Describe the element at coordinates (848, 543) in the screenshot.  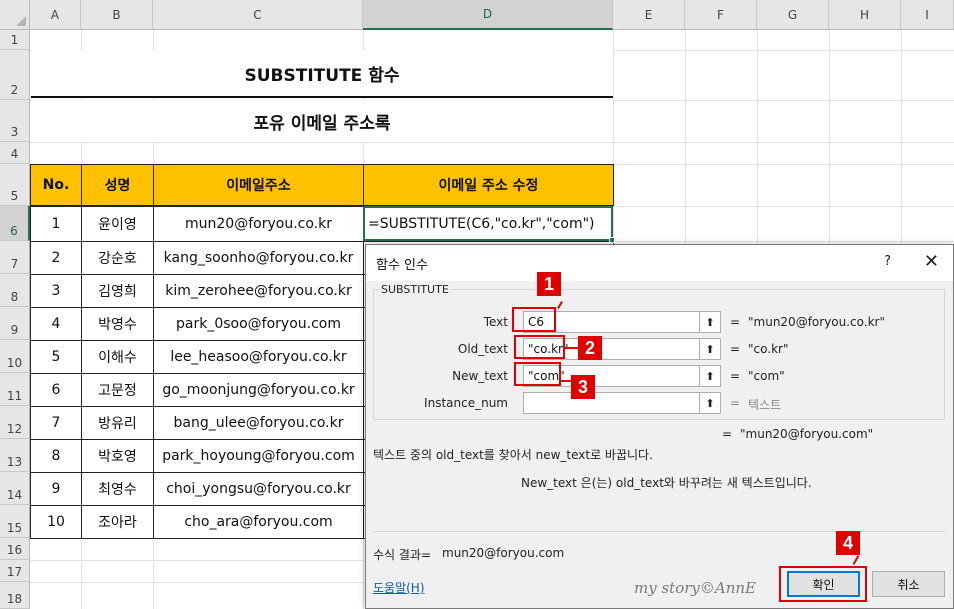
I see `annotation-badge-4: 4` at that location.